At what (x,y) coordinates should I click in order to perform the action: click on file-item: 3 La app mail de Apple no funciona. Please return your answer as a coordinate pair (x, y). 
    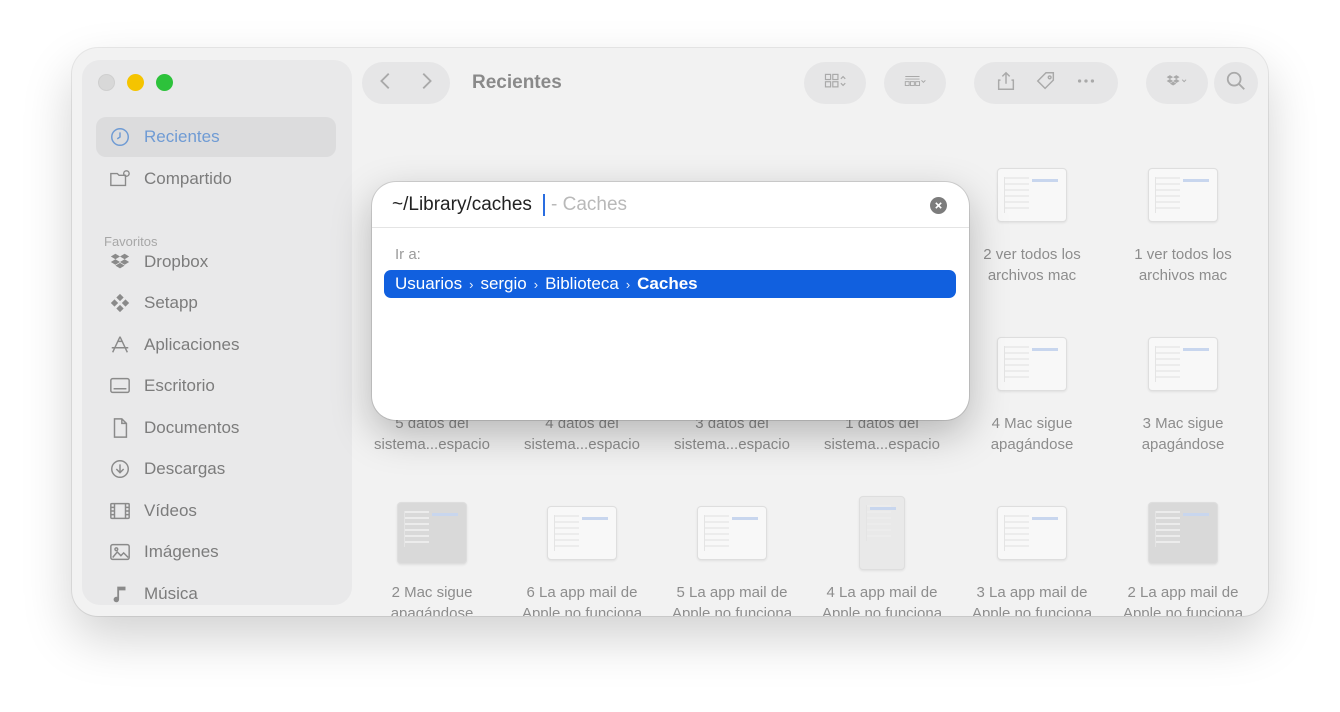
    Looking at the image, I should click on (1032, 561).